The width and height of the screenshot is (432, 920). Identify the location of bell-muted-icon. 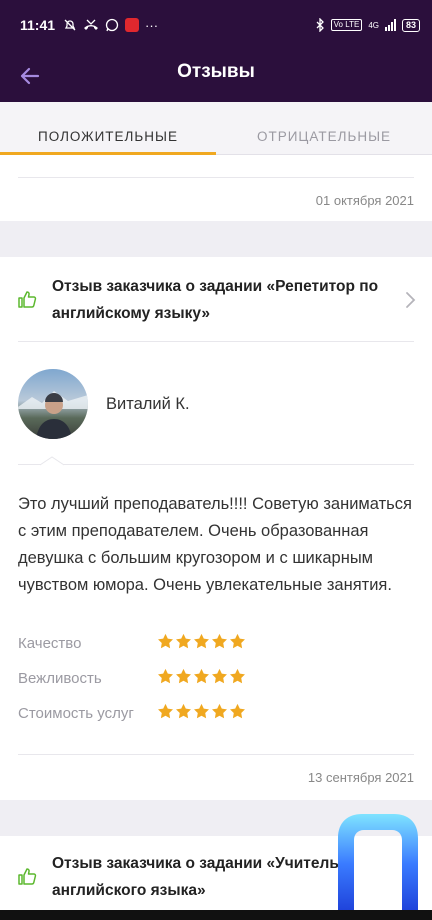
(70, 25).